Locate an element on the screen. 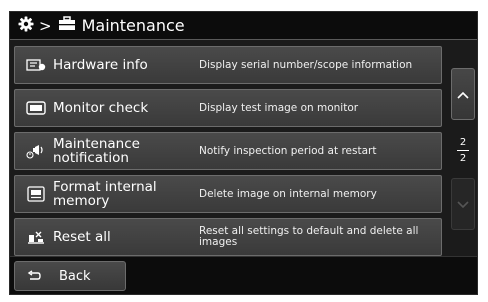  toolbox-icon is located at coordinates (67, 25).